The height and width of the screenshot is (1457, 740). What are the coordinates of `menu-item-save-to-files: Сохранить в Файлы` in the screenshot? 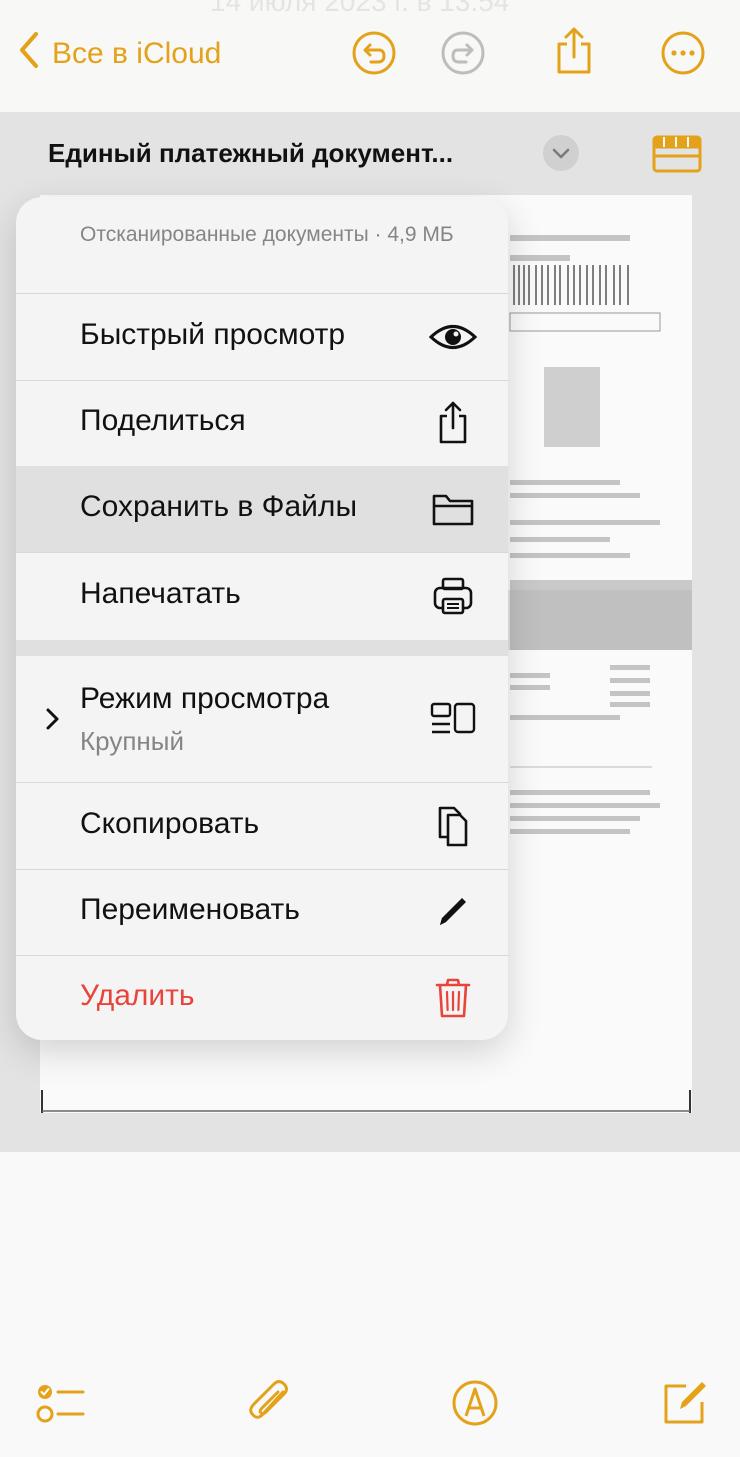 It's located at (262, 509).